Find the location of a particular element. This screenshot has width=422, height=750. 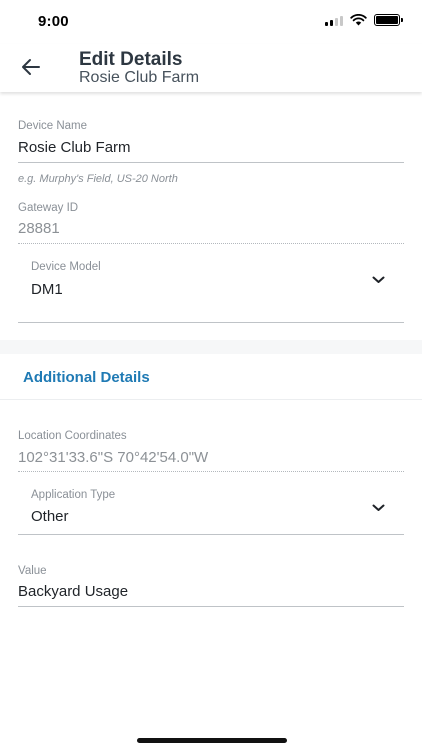

gateway-id-underline is located at coordinates (211, 243).